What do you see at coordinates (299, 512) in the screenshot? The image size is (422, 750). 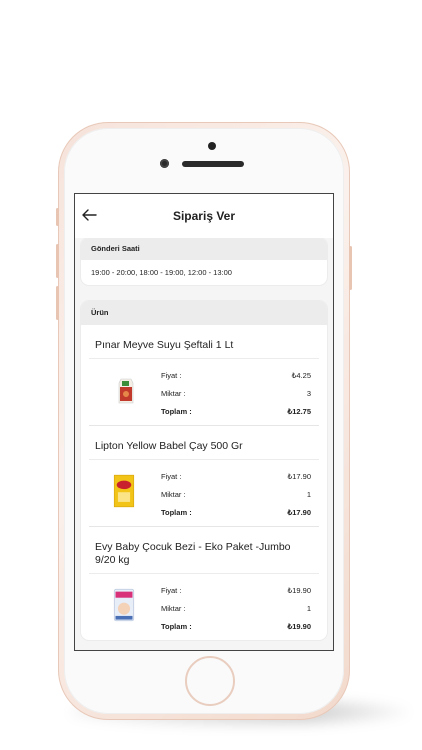 I see `total-value: ₺17.90` at bounding box center [299, 512].